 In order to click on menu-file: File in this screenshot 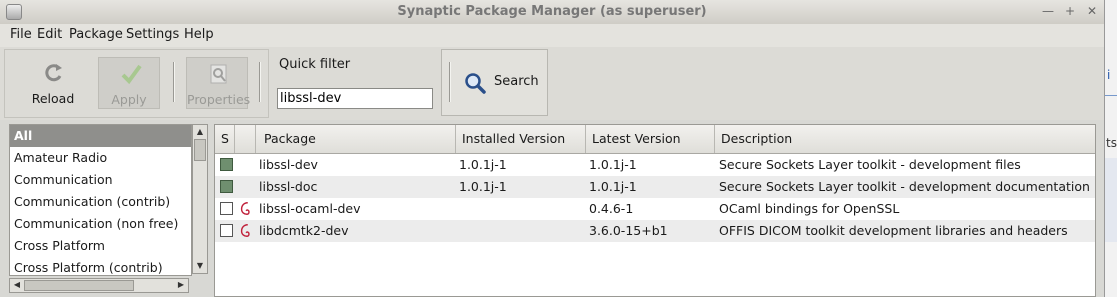, I will do `click(21, 34)`.